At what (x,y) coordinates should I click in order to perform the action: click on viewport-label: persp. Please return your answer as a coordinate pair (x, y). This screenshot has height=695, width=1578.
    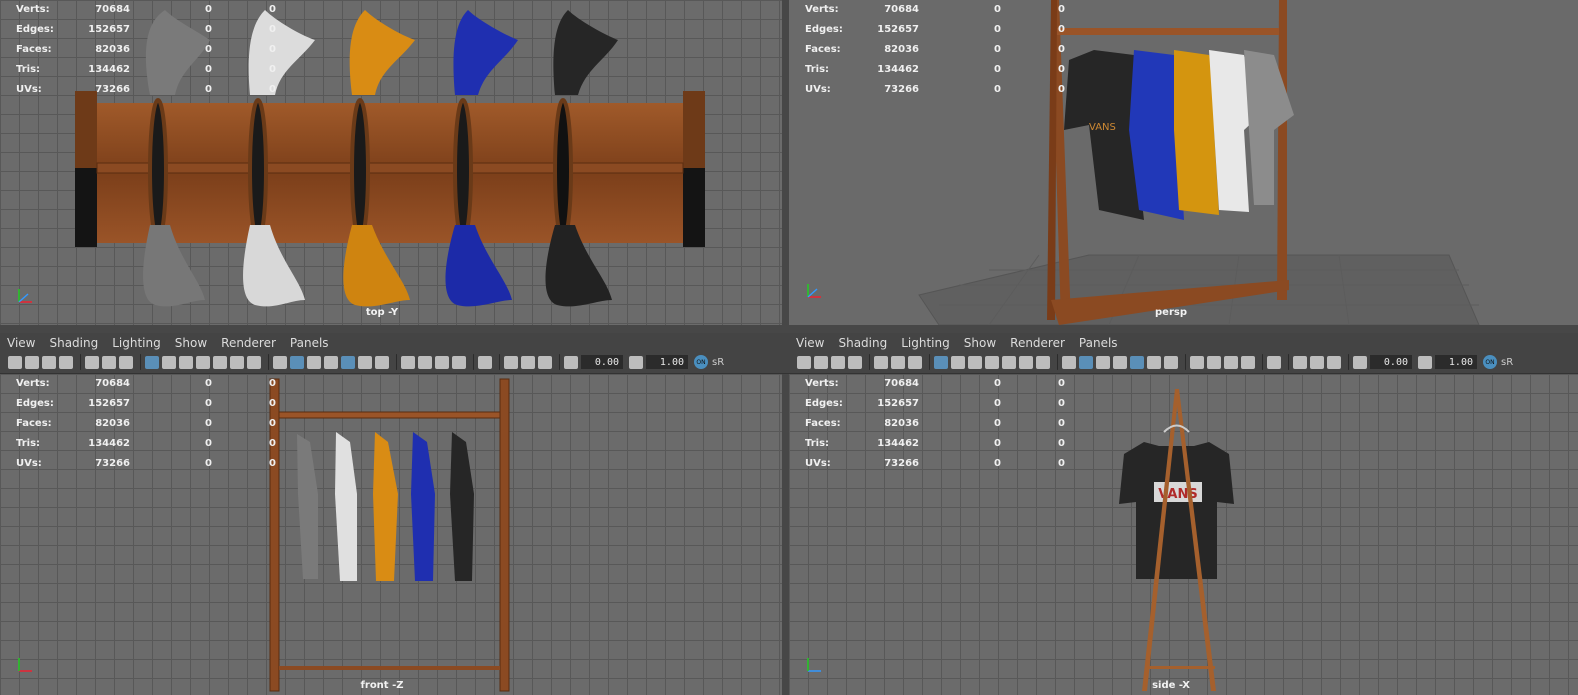
    Looking at the image, I should click on (1171, 312).